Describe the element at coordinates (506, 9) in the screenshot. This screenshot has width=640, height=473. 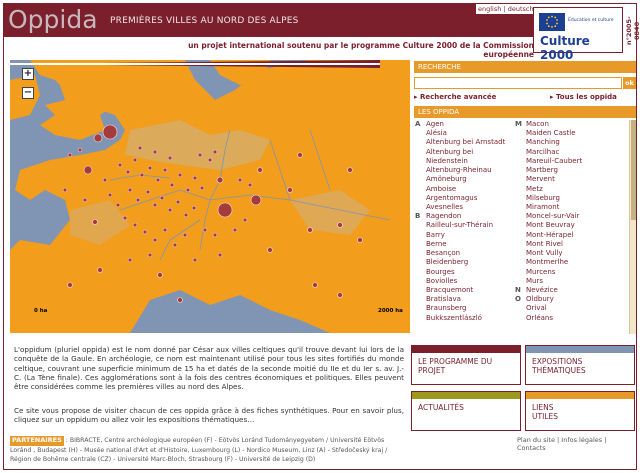
I see `language-switcher: english | deutsch` at that location.